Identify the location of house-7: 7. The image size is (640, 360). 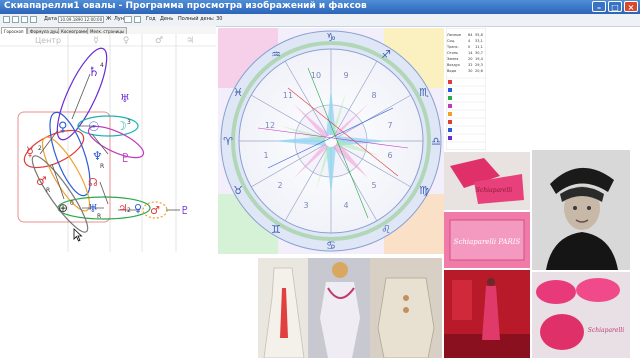
(389, 125).